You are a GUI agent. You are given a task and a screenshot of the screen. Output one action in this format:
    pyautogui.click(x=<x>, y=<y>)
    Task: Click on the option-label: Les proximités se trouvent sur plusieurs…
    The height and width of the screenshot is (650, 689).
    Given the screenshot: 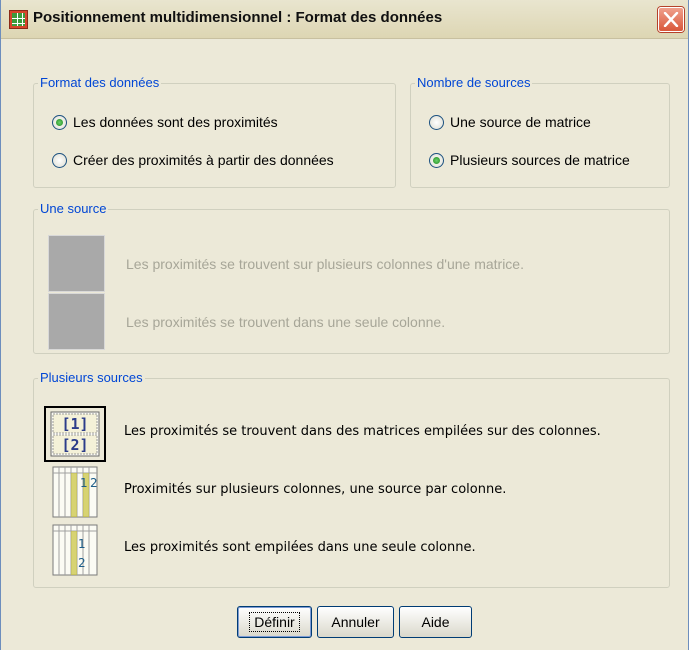 What is the action you would take?
    pyautogui.click(x=325, y=263)
    